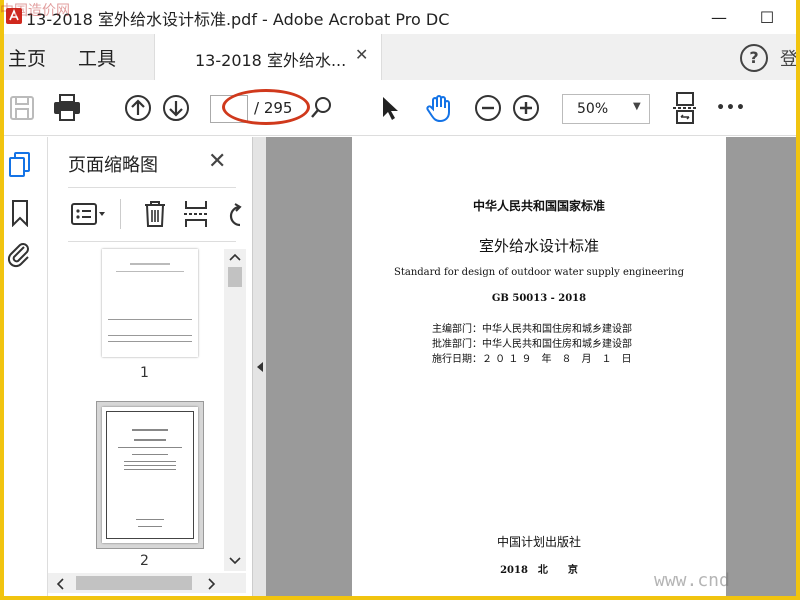 Image resolution: width=800 pixels, height=600 pixels. Describe the element at coordinates (144, 561) in the screenshot. I see `thumbnail-page-label: 2` at that location.